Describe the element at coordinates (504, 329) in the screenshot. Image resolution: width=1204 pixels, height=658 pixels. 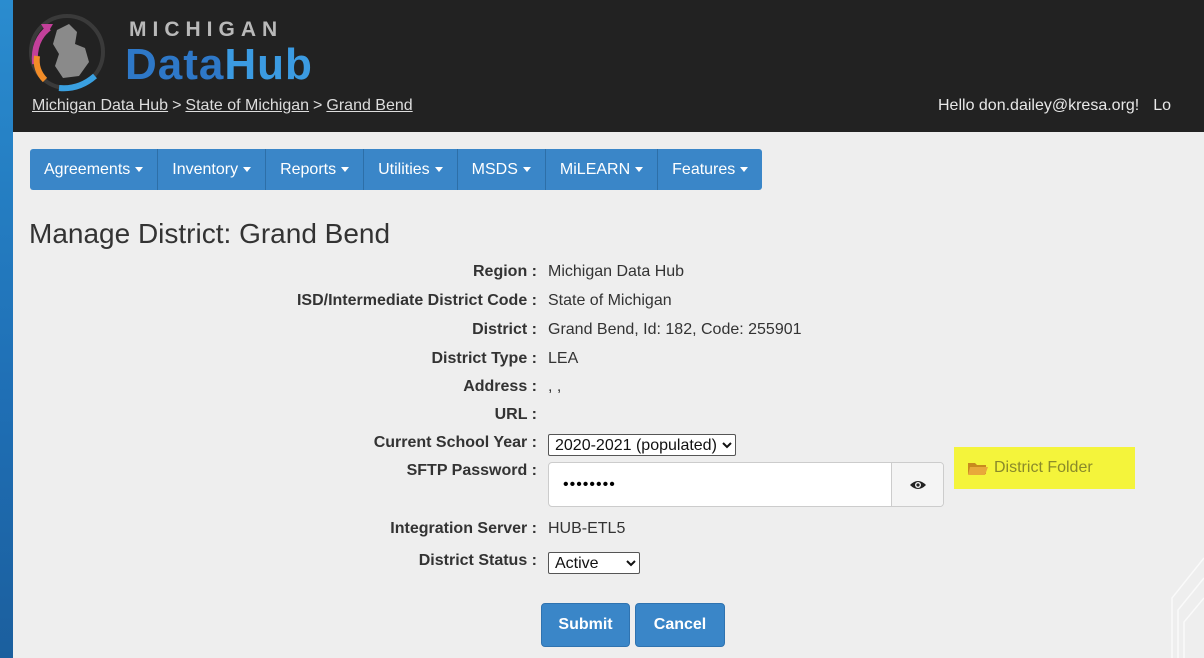
I see `district-label: District :` at that location.